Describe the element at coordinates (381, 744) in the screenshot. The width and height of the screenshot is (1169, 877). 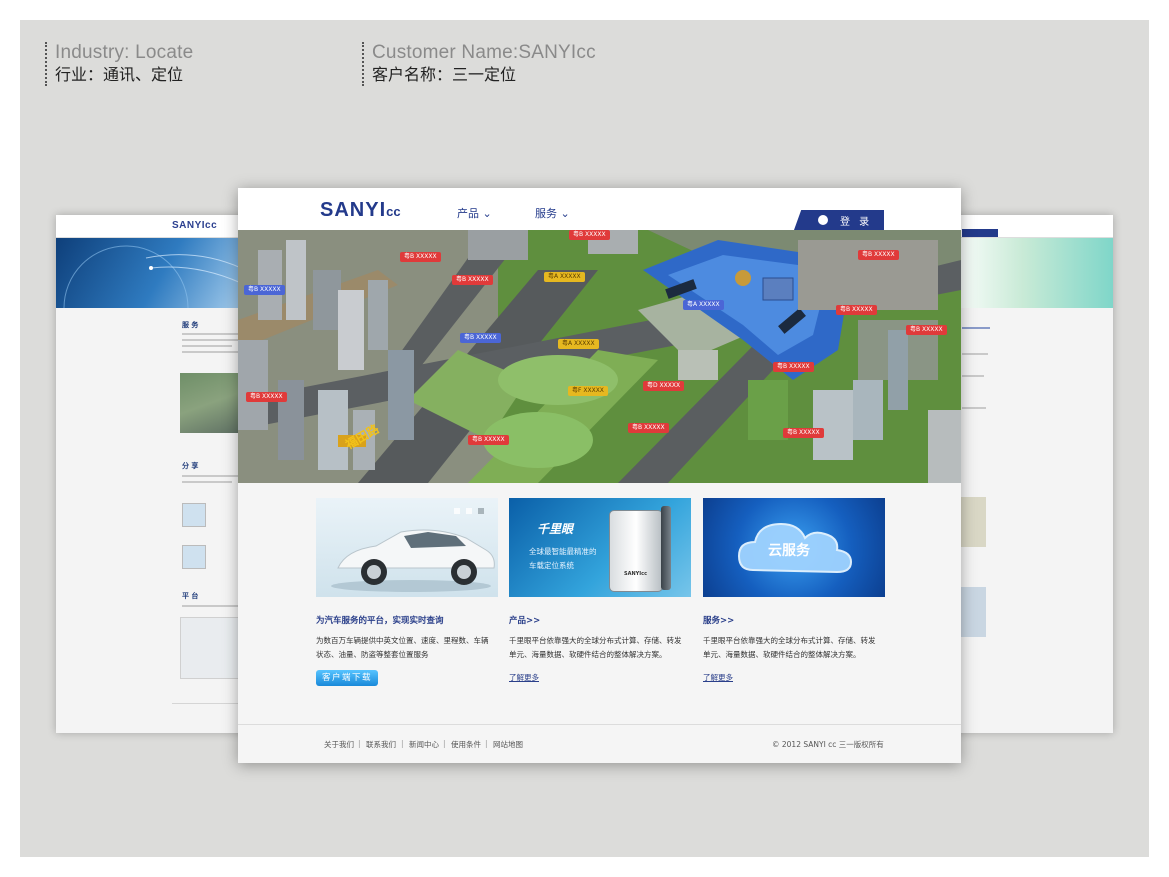
I see `footer-link-contact: 联系我们` at that location.